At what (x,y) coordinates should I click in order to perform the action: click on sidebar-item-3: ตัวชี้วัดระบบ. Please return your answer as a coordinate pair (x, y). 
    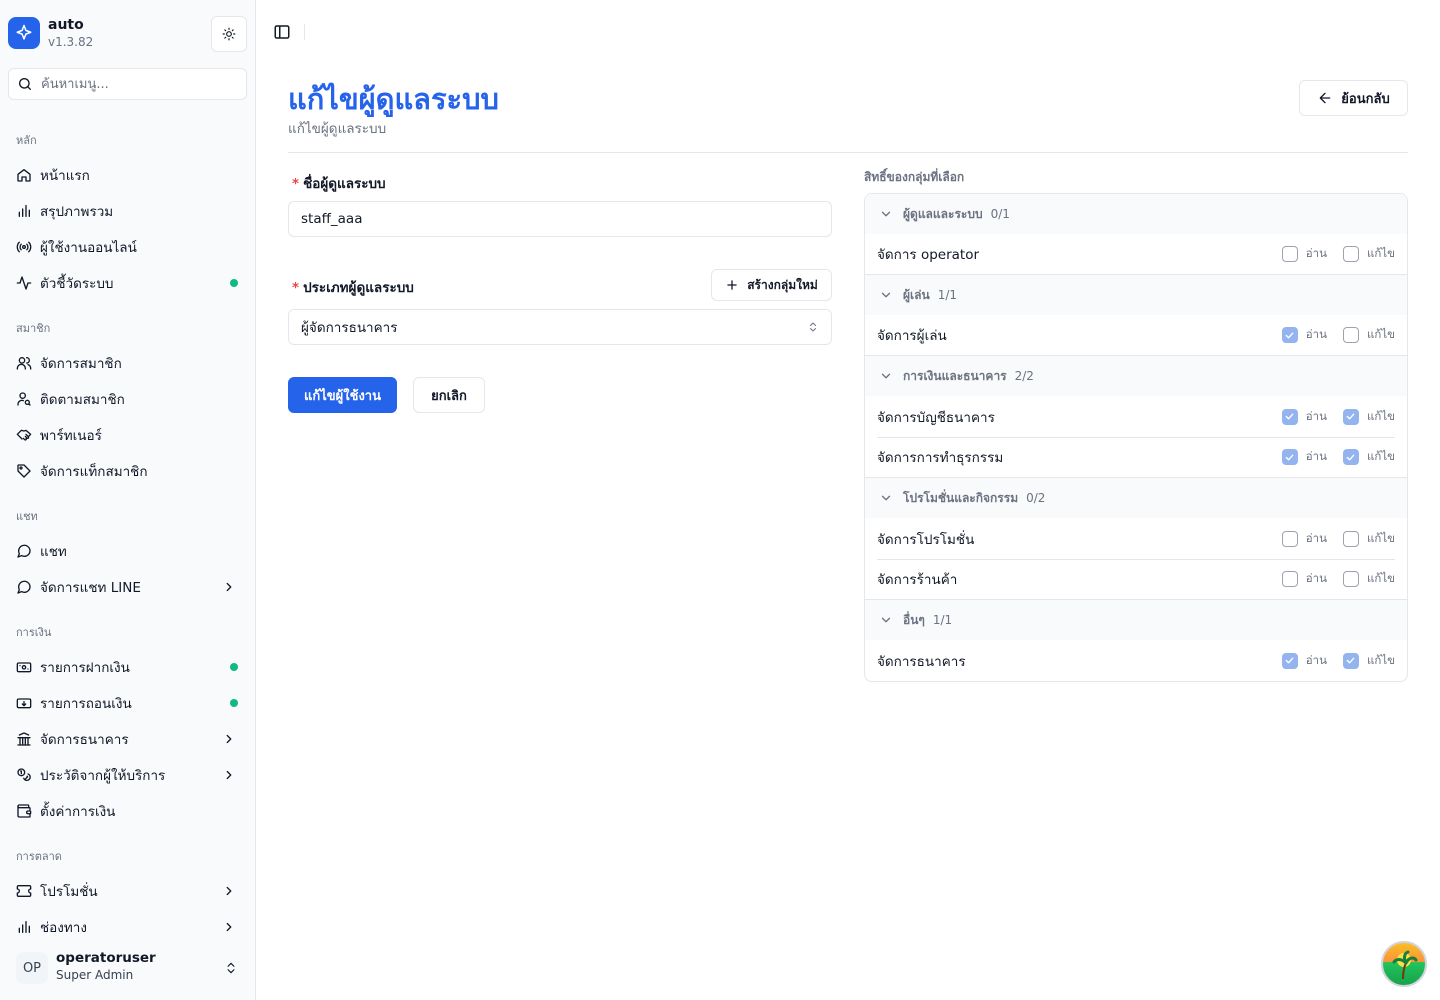
    Looking at the image, I should click on (128, 283).